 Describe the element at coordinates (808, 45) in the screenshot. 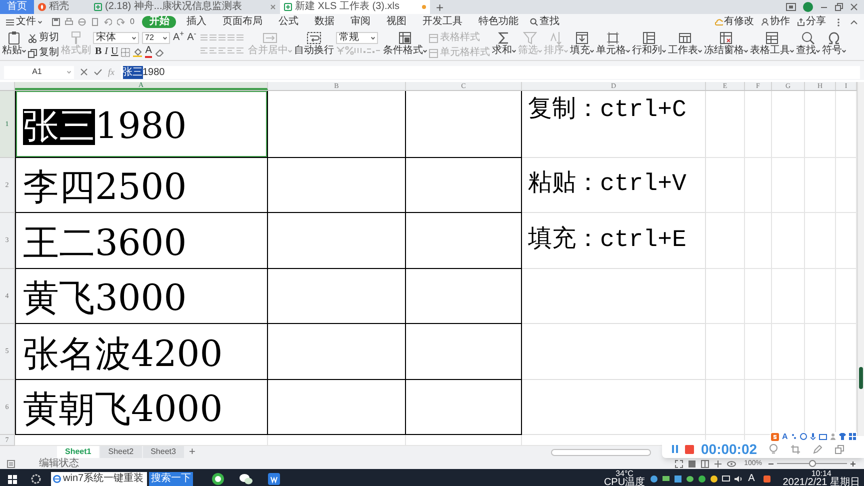

I see `ribbon-button: 查找` at that location.